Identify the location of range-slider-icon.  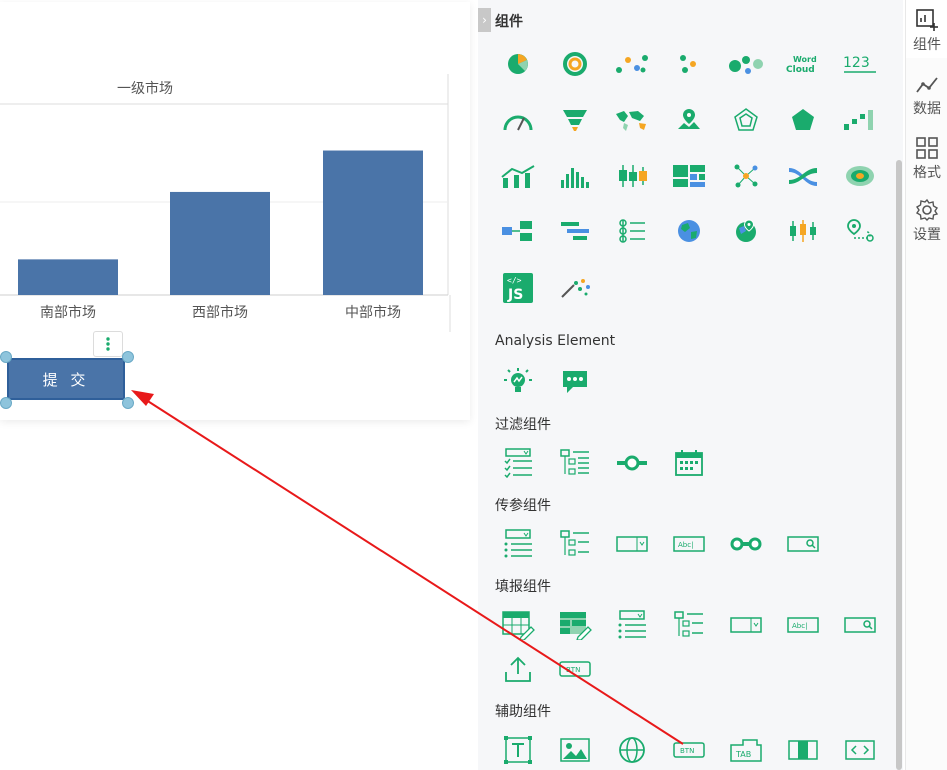
(632, 463).